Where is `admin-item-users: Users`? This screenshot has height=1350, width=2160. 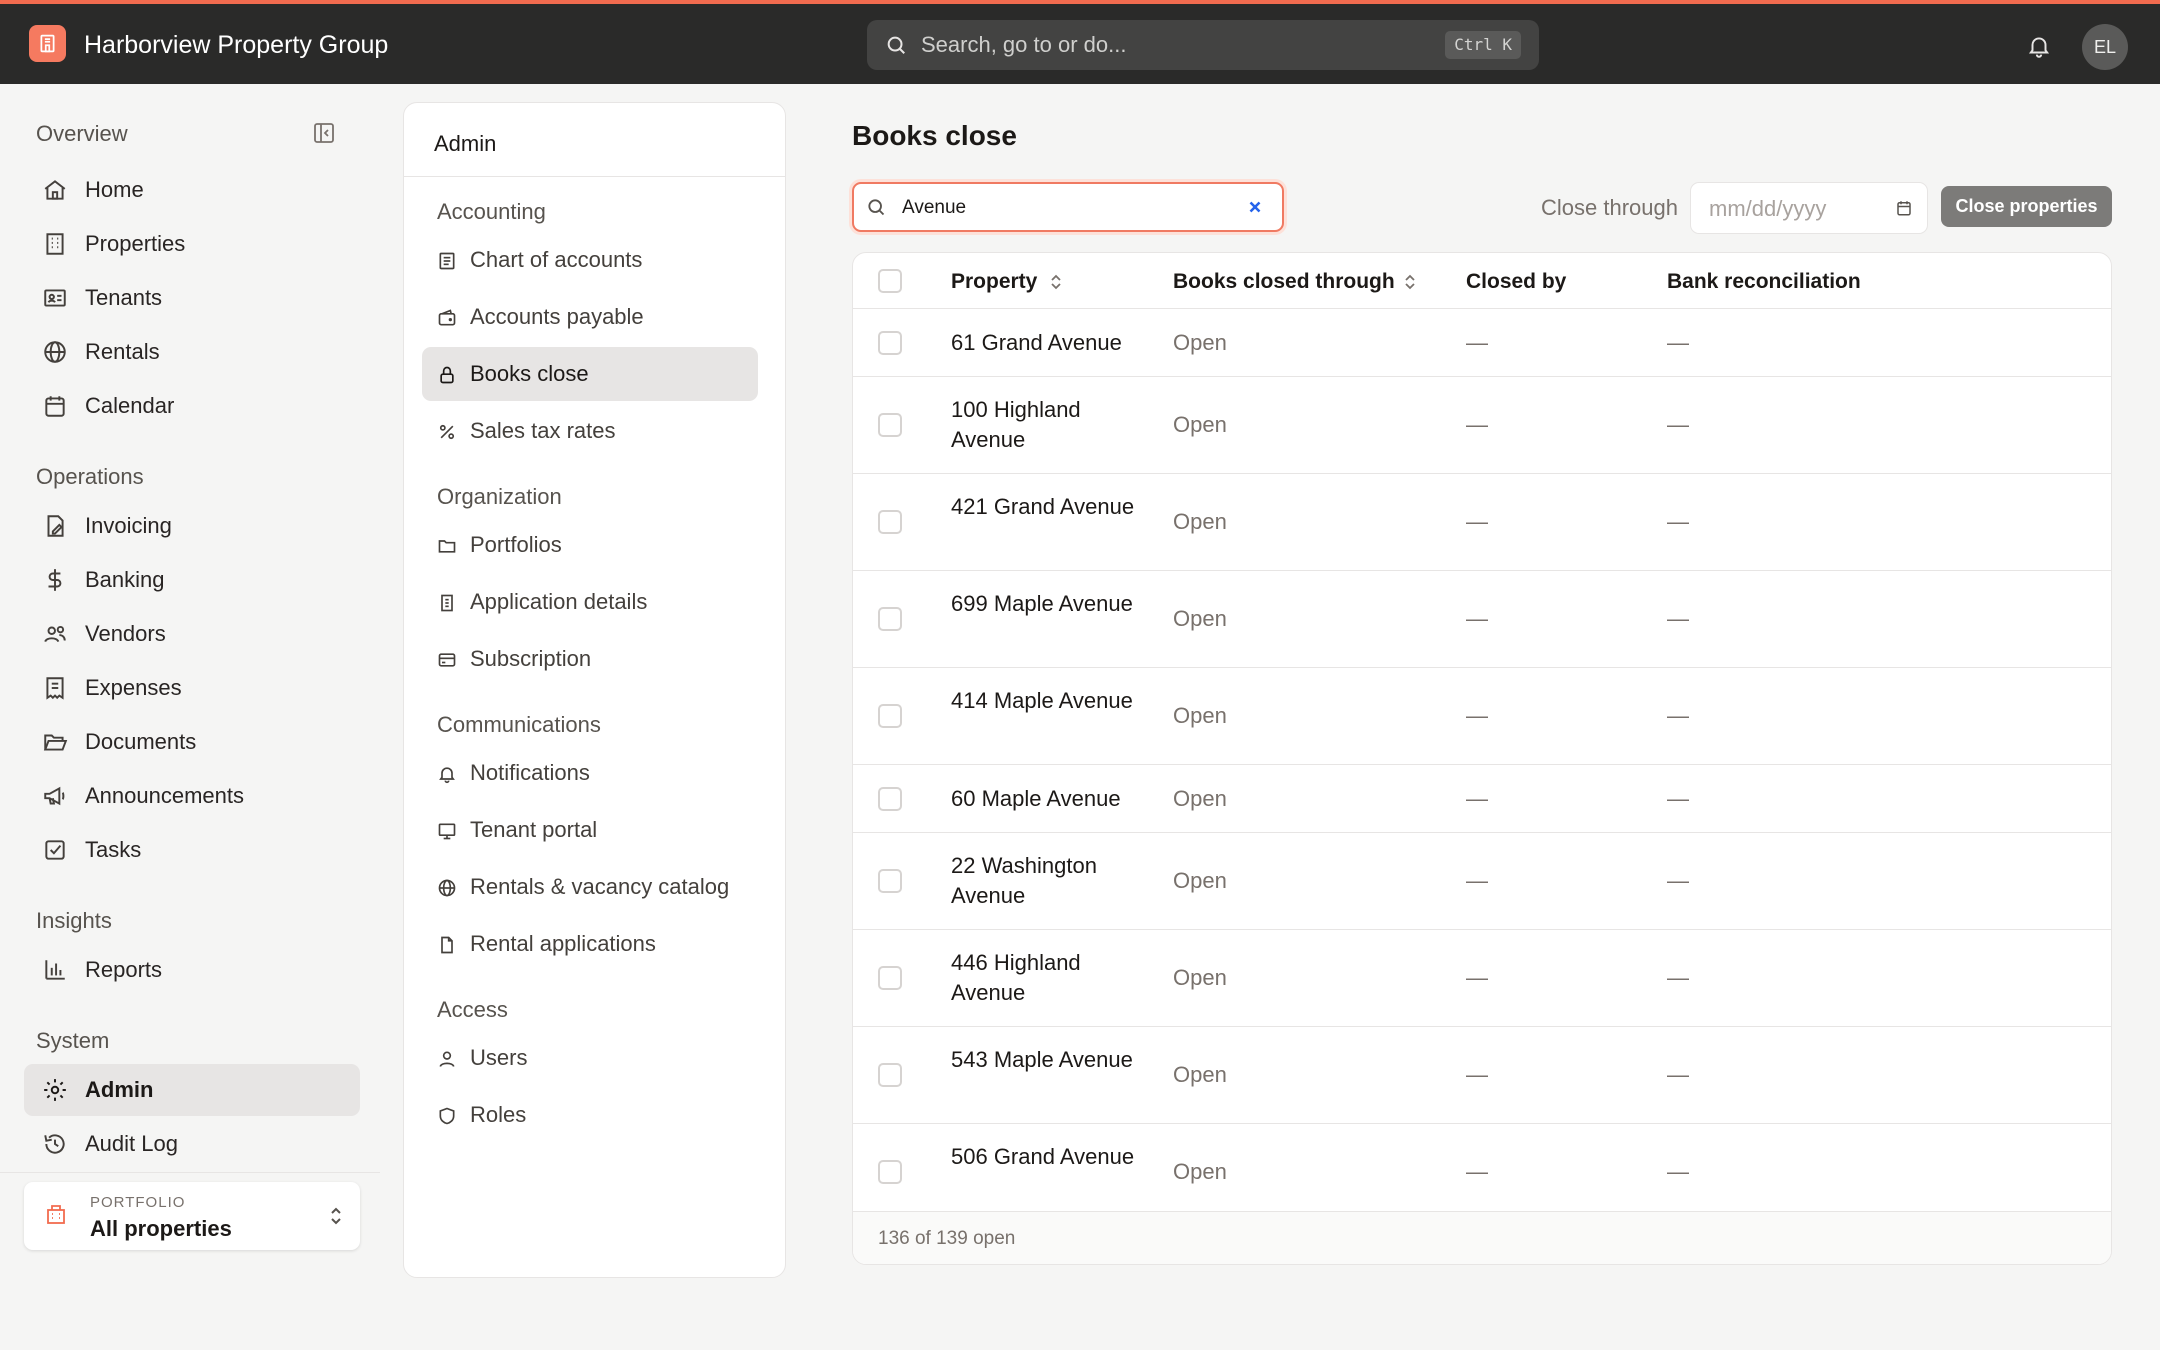 admin-item-users: Users is located at coordinates (590, 1058).